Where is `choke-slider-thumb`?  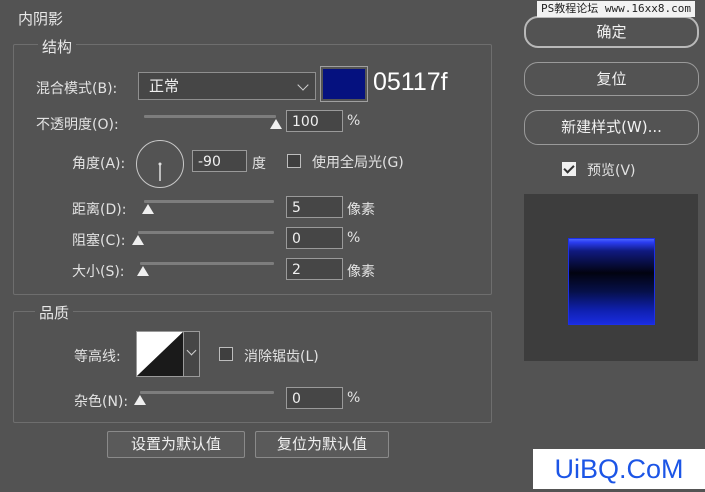 choke-slider-thumb is located at coordinates (138, 240).